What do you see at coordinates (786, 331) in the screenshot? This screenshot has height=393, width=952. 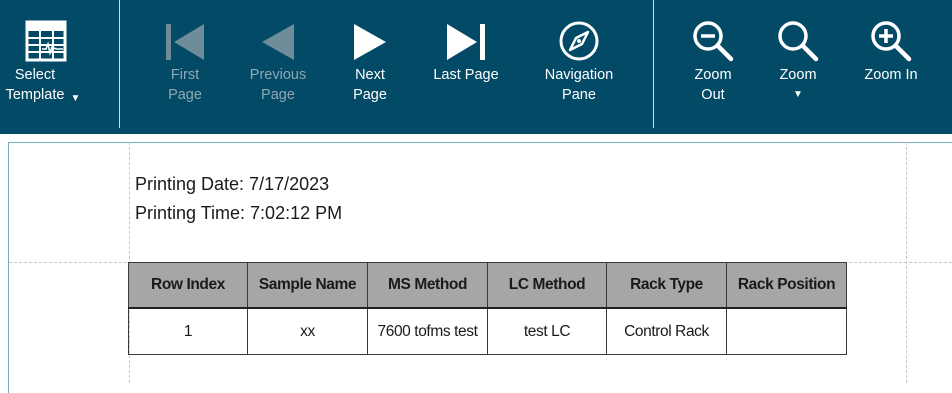 I see `cell-rack-position` at bounding box center [786, 331].